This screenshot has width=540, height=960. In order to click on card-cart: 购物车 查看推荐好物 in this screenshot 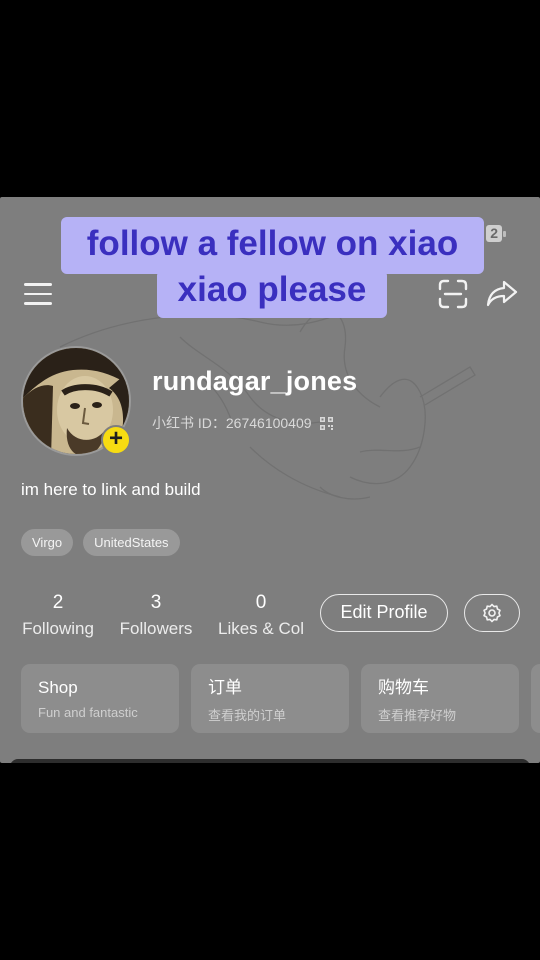, I will do `click(440, 698)`.